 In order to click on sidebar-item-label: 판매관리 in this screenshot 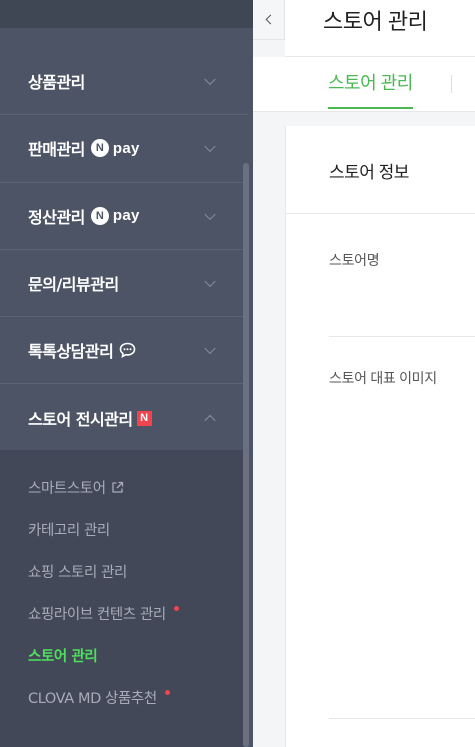, I will do `click(56, 150)`.